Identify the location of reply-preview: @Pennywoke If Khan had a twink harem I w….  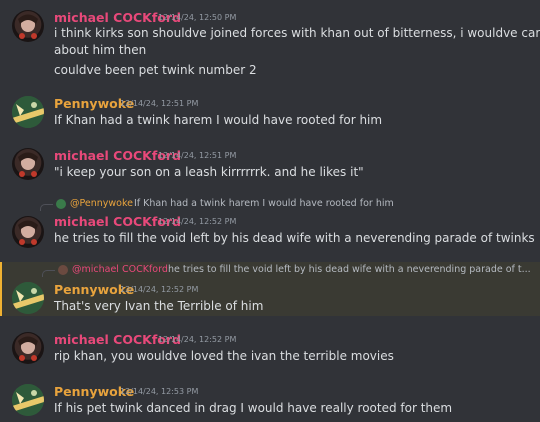
(280, 205).